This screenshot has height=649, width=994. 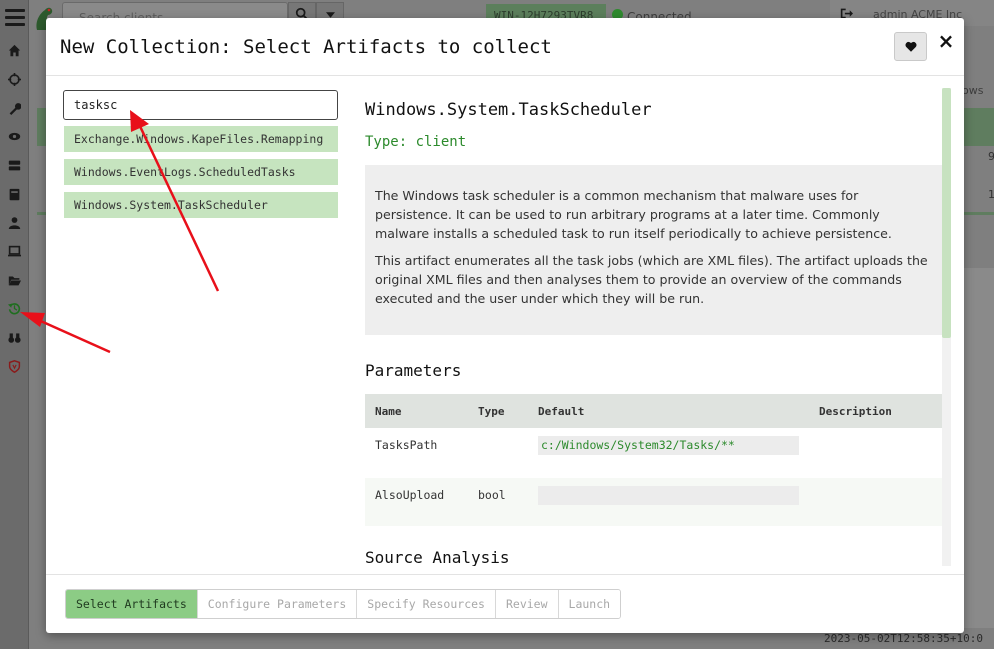 What do you see at coordinates (277, 604) in the screenshot?
I see `step-configure-parameters: Configure Parameters` at bounding box center [277, 604].